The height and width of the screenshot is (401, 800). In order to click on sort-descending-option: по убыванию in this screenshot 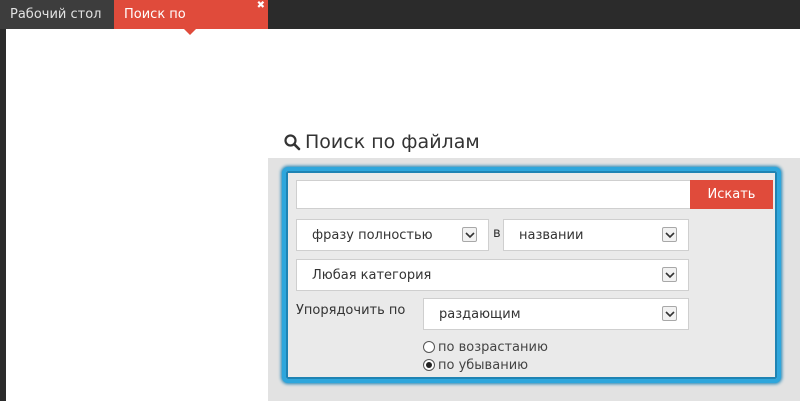, I will do `click(475, 365)`.